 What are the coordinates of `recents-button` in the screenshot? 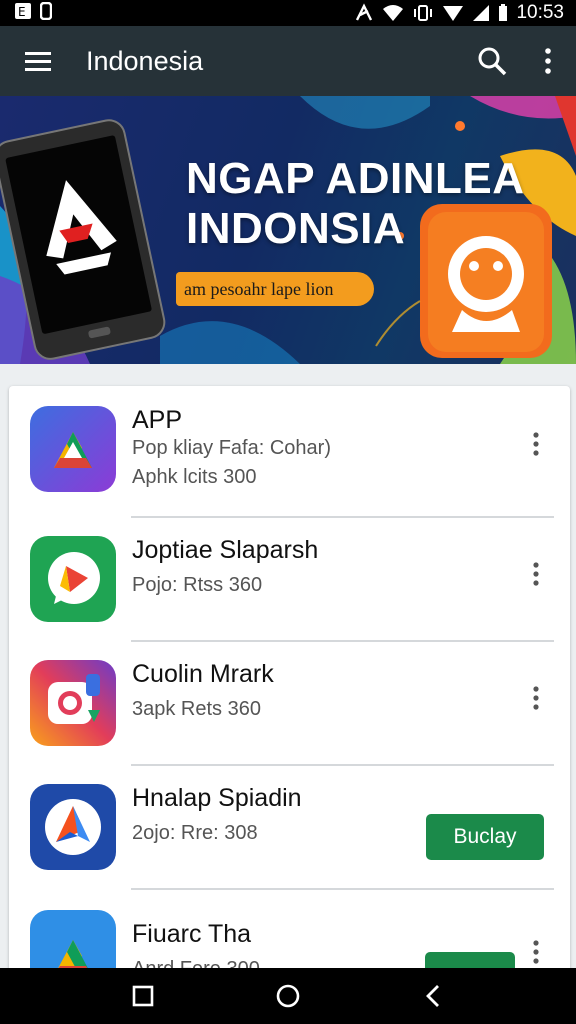 It's located at (143, 996).